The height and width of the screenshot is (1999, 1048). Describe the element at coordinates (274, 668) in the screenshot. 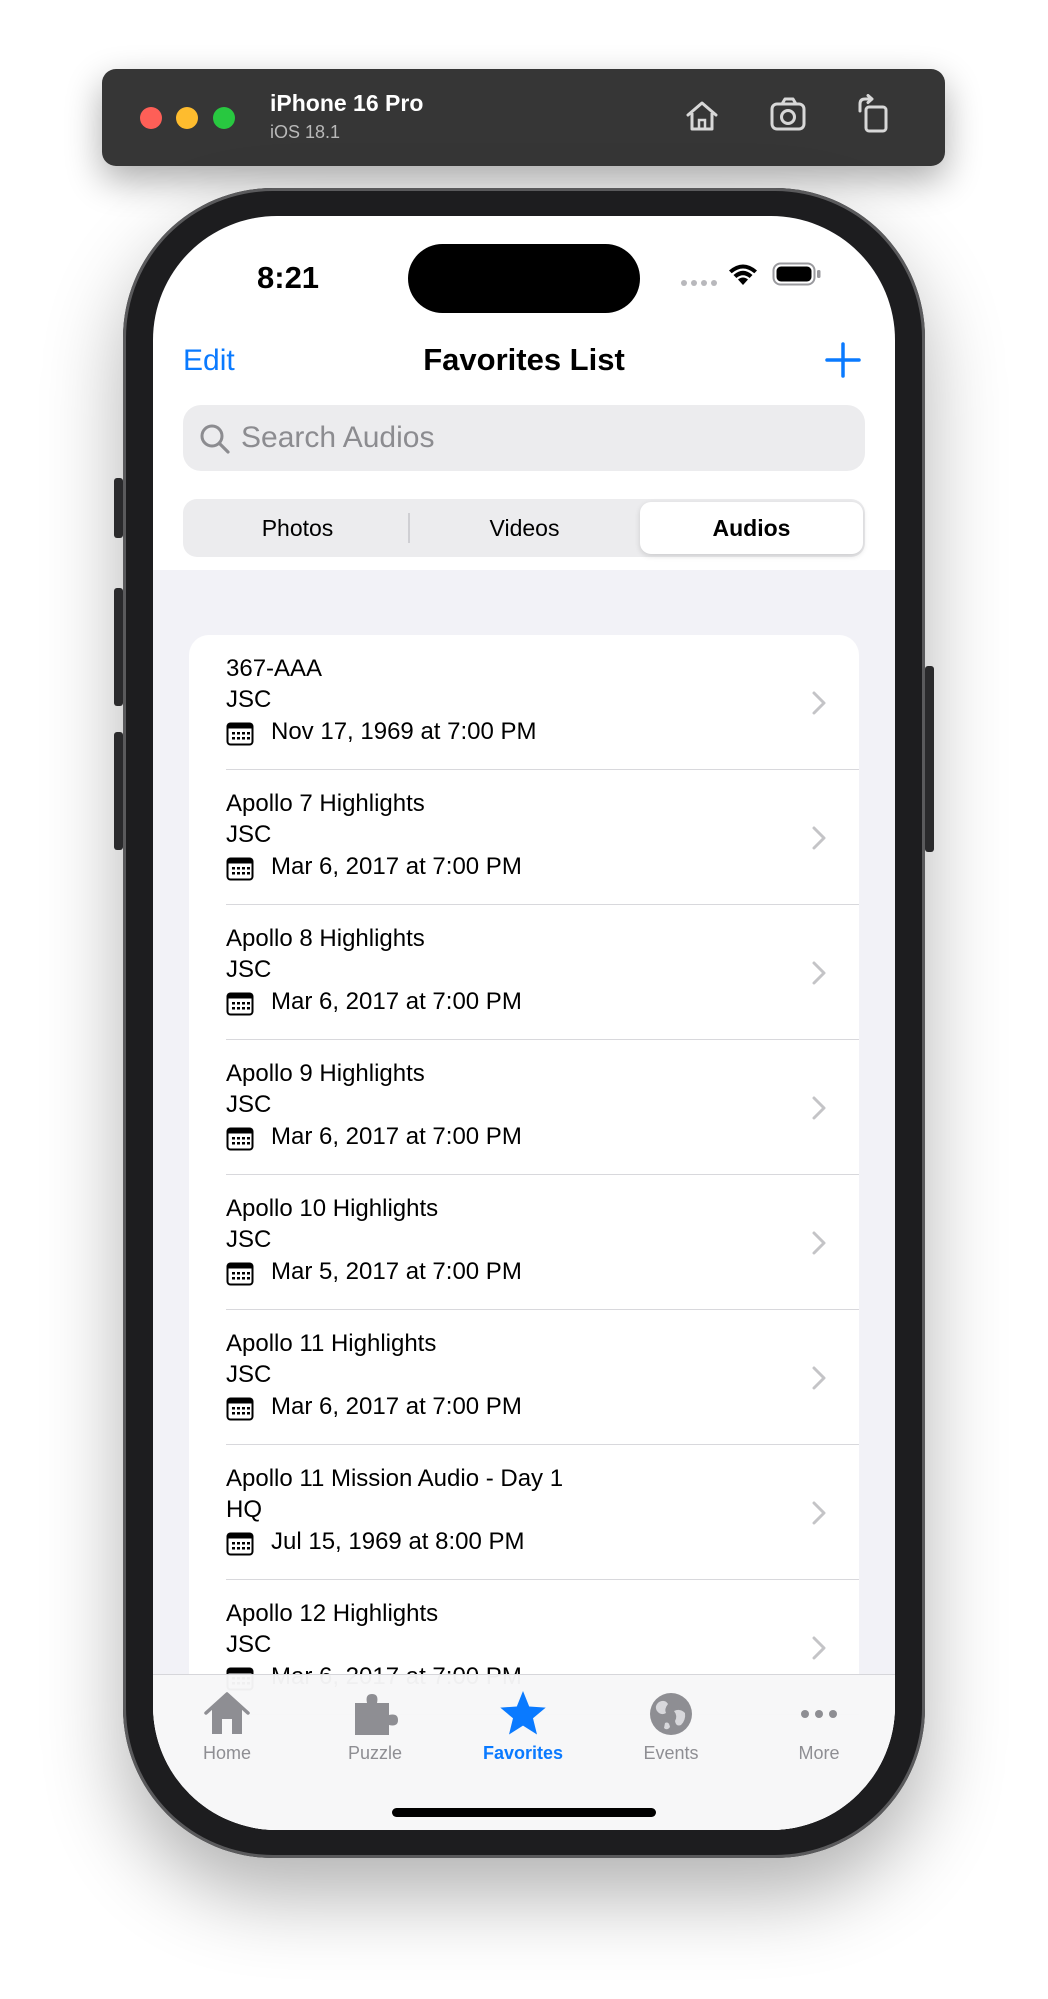

I see `list-item-title: 367-AAA` at that location.